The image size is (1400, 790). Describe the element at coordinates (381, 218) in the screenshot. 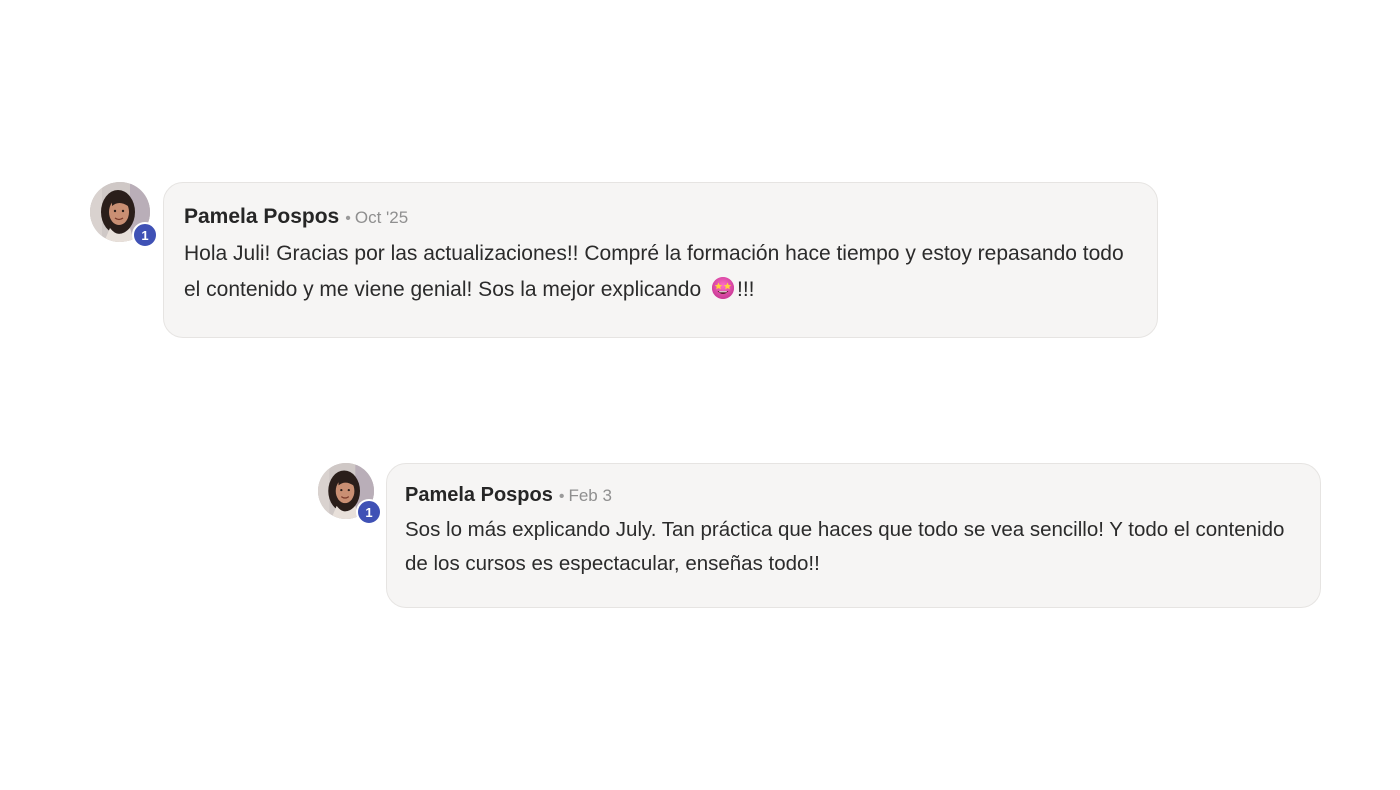

I see `comment-date: Oct '25` at that location.